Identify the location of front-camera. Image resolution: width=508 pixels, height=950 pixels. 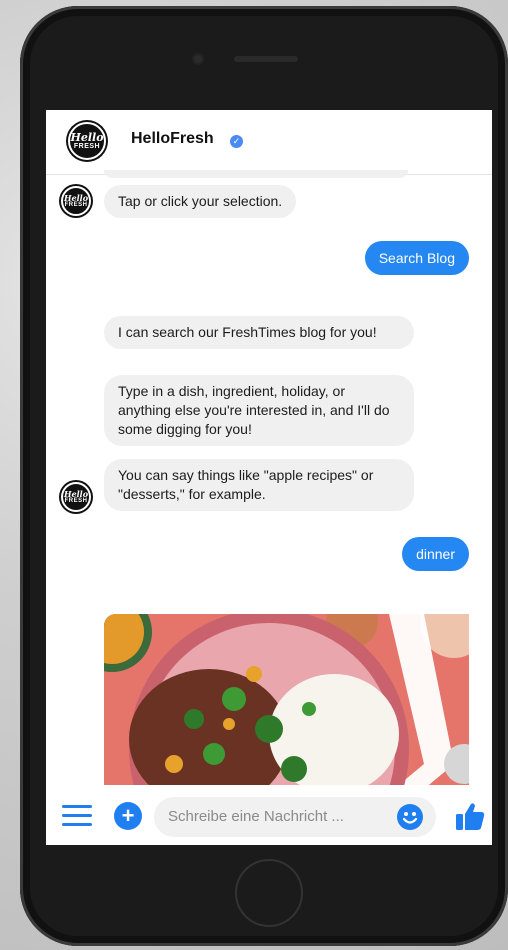
(198, 59).